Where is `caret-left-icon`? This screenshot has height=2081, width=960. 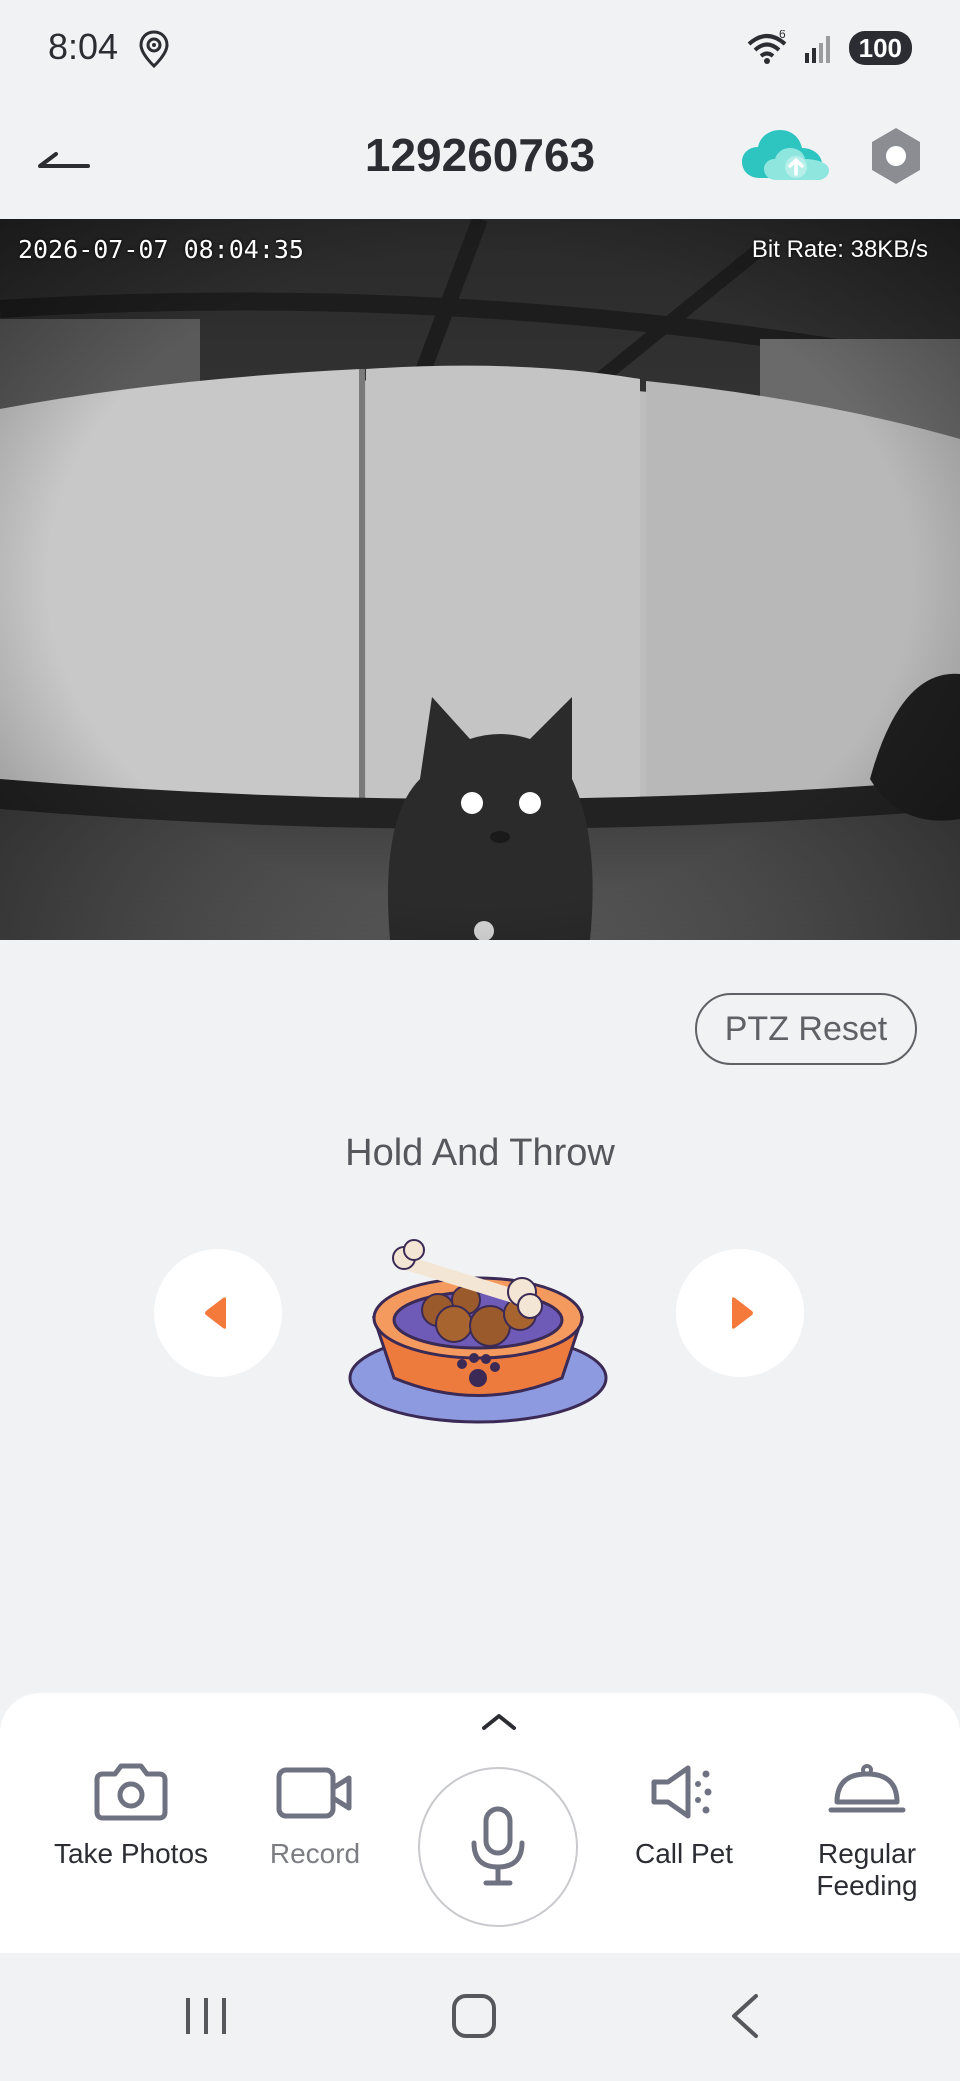 caret-left-icon is located at coordinates (215, 1313).